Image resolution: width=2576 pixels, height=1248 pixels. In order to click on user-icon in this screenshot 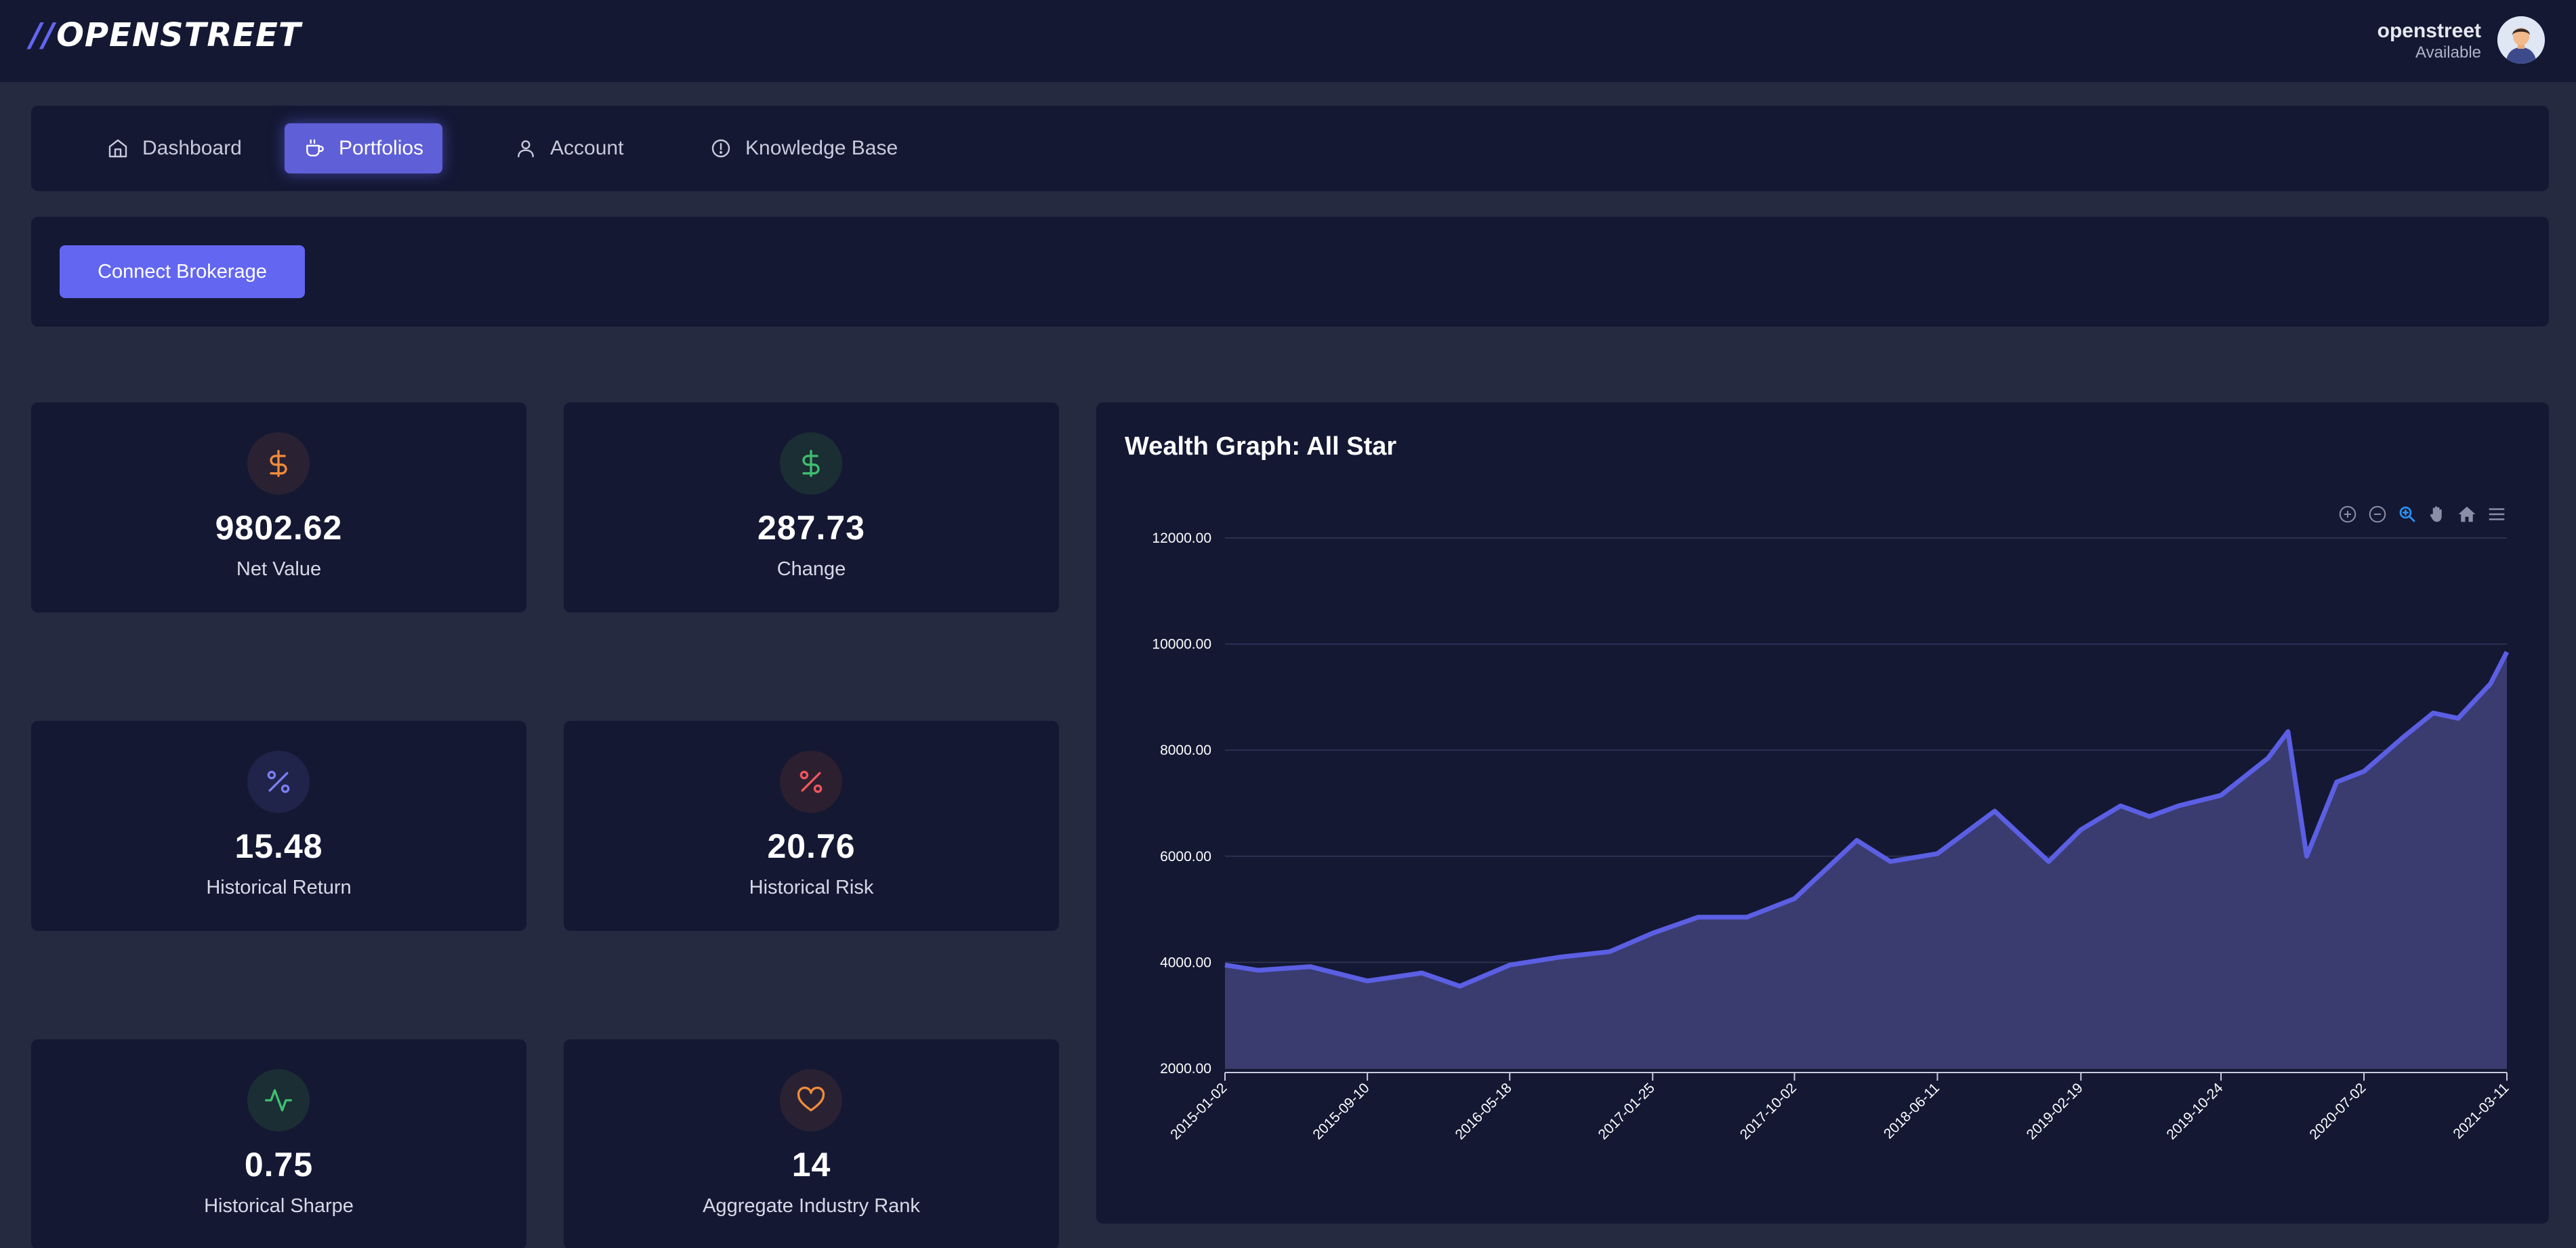, I will do `click(526, 149)`.